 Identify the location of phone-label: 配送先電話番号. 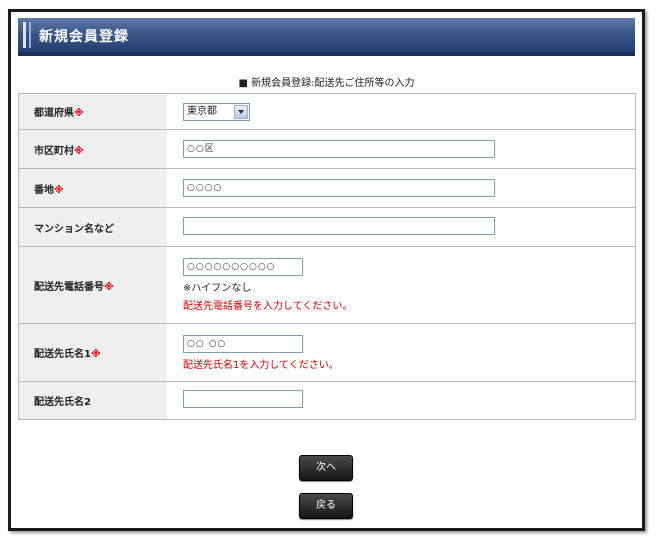
(69, 287).